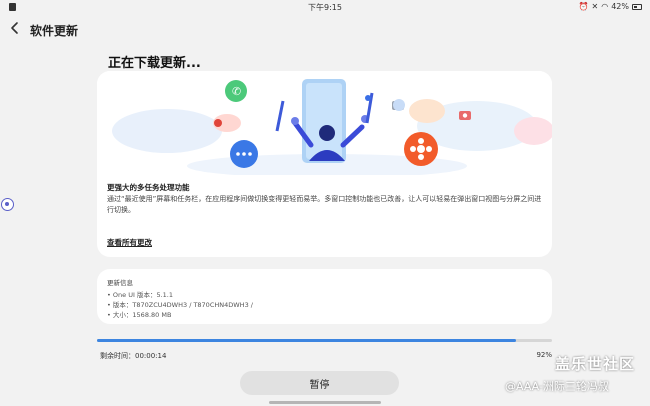 The height and width of the screenshot is (406, 650). Describe the element at coordinates (148, 187) in the screenshot. I see `feature-title: 更强大的多任务处理功能` at that location.